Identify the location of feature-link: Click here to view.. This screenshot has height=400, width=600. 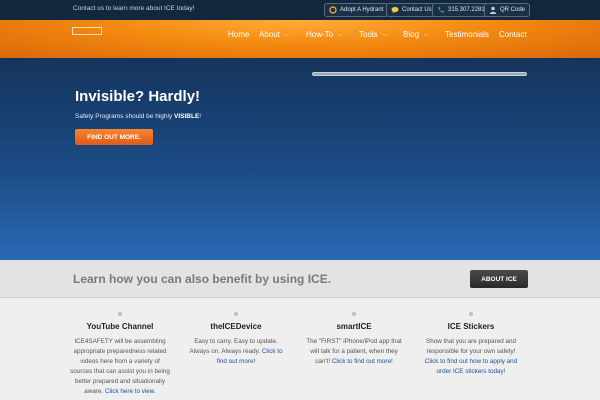
(130, 391).